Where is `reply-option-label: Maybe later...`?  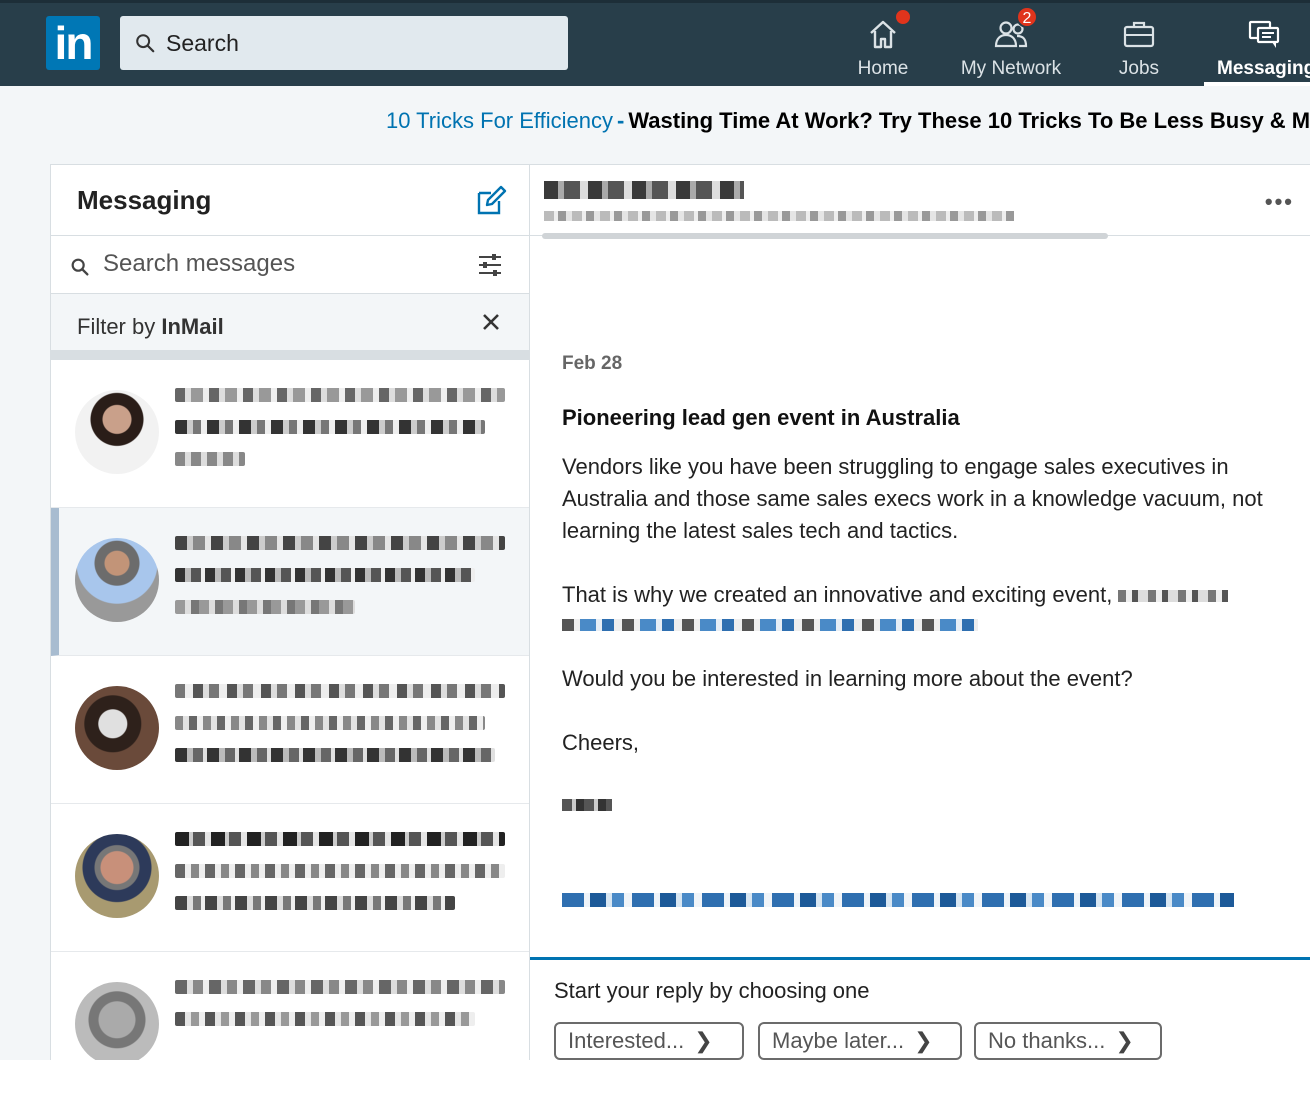 reply-option-label: Maybe later... is located at coordinates (838, 1040).